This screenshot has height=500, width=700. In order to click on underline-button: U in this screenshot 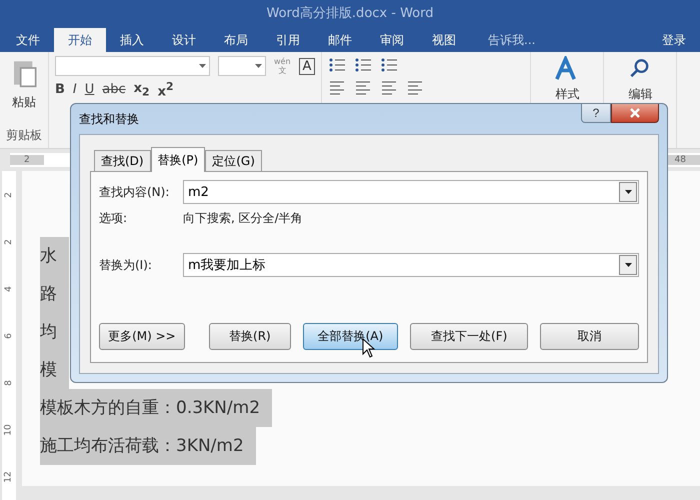, I will do `click(89, 90)`.